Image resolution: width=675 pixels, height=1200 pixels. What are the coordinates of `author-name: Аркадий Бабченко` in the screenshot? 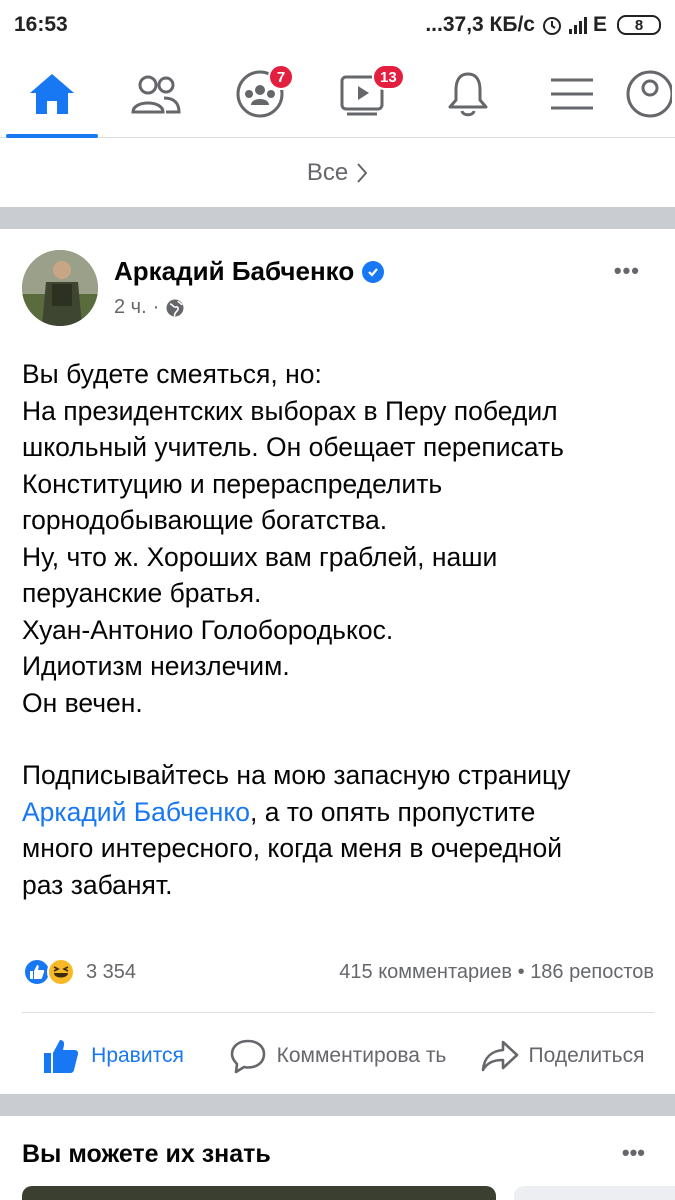 It's located at (234, 271).